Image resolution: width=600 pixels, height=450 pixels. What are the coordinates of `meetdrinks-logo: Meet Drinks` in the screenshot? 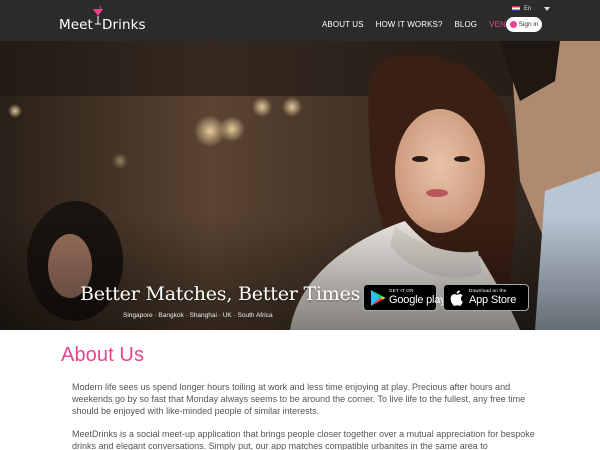 It's located at (102, 21).